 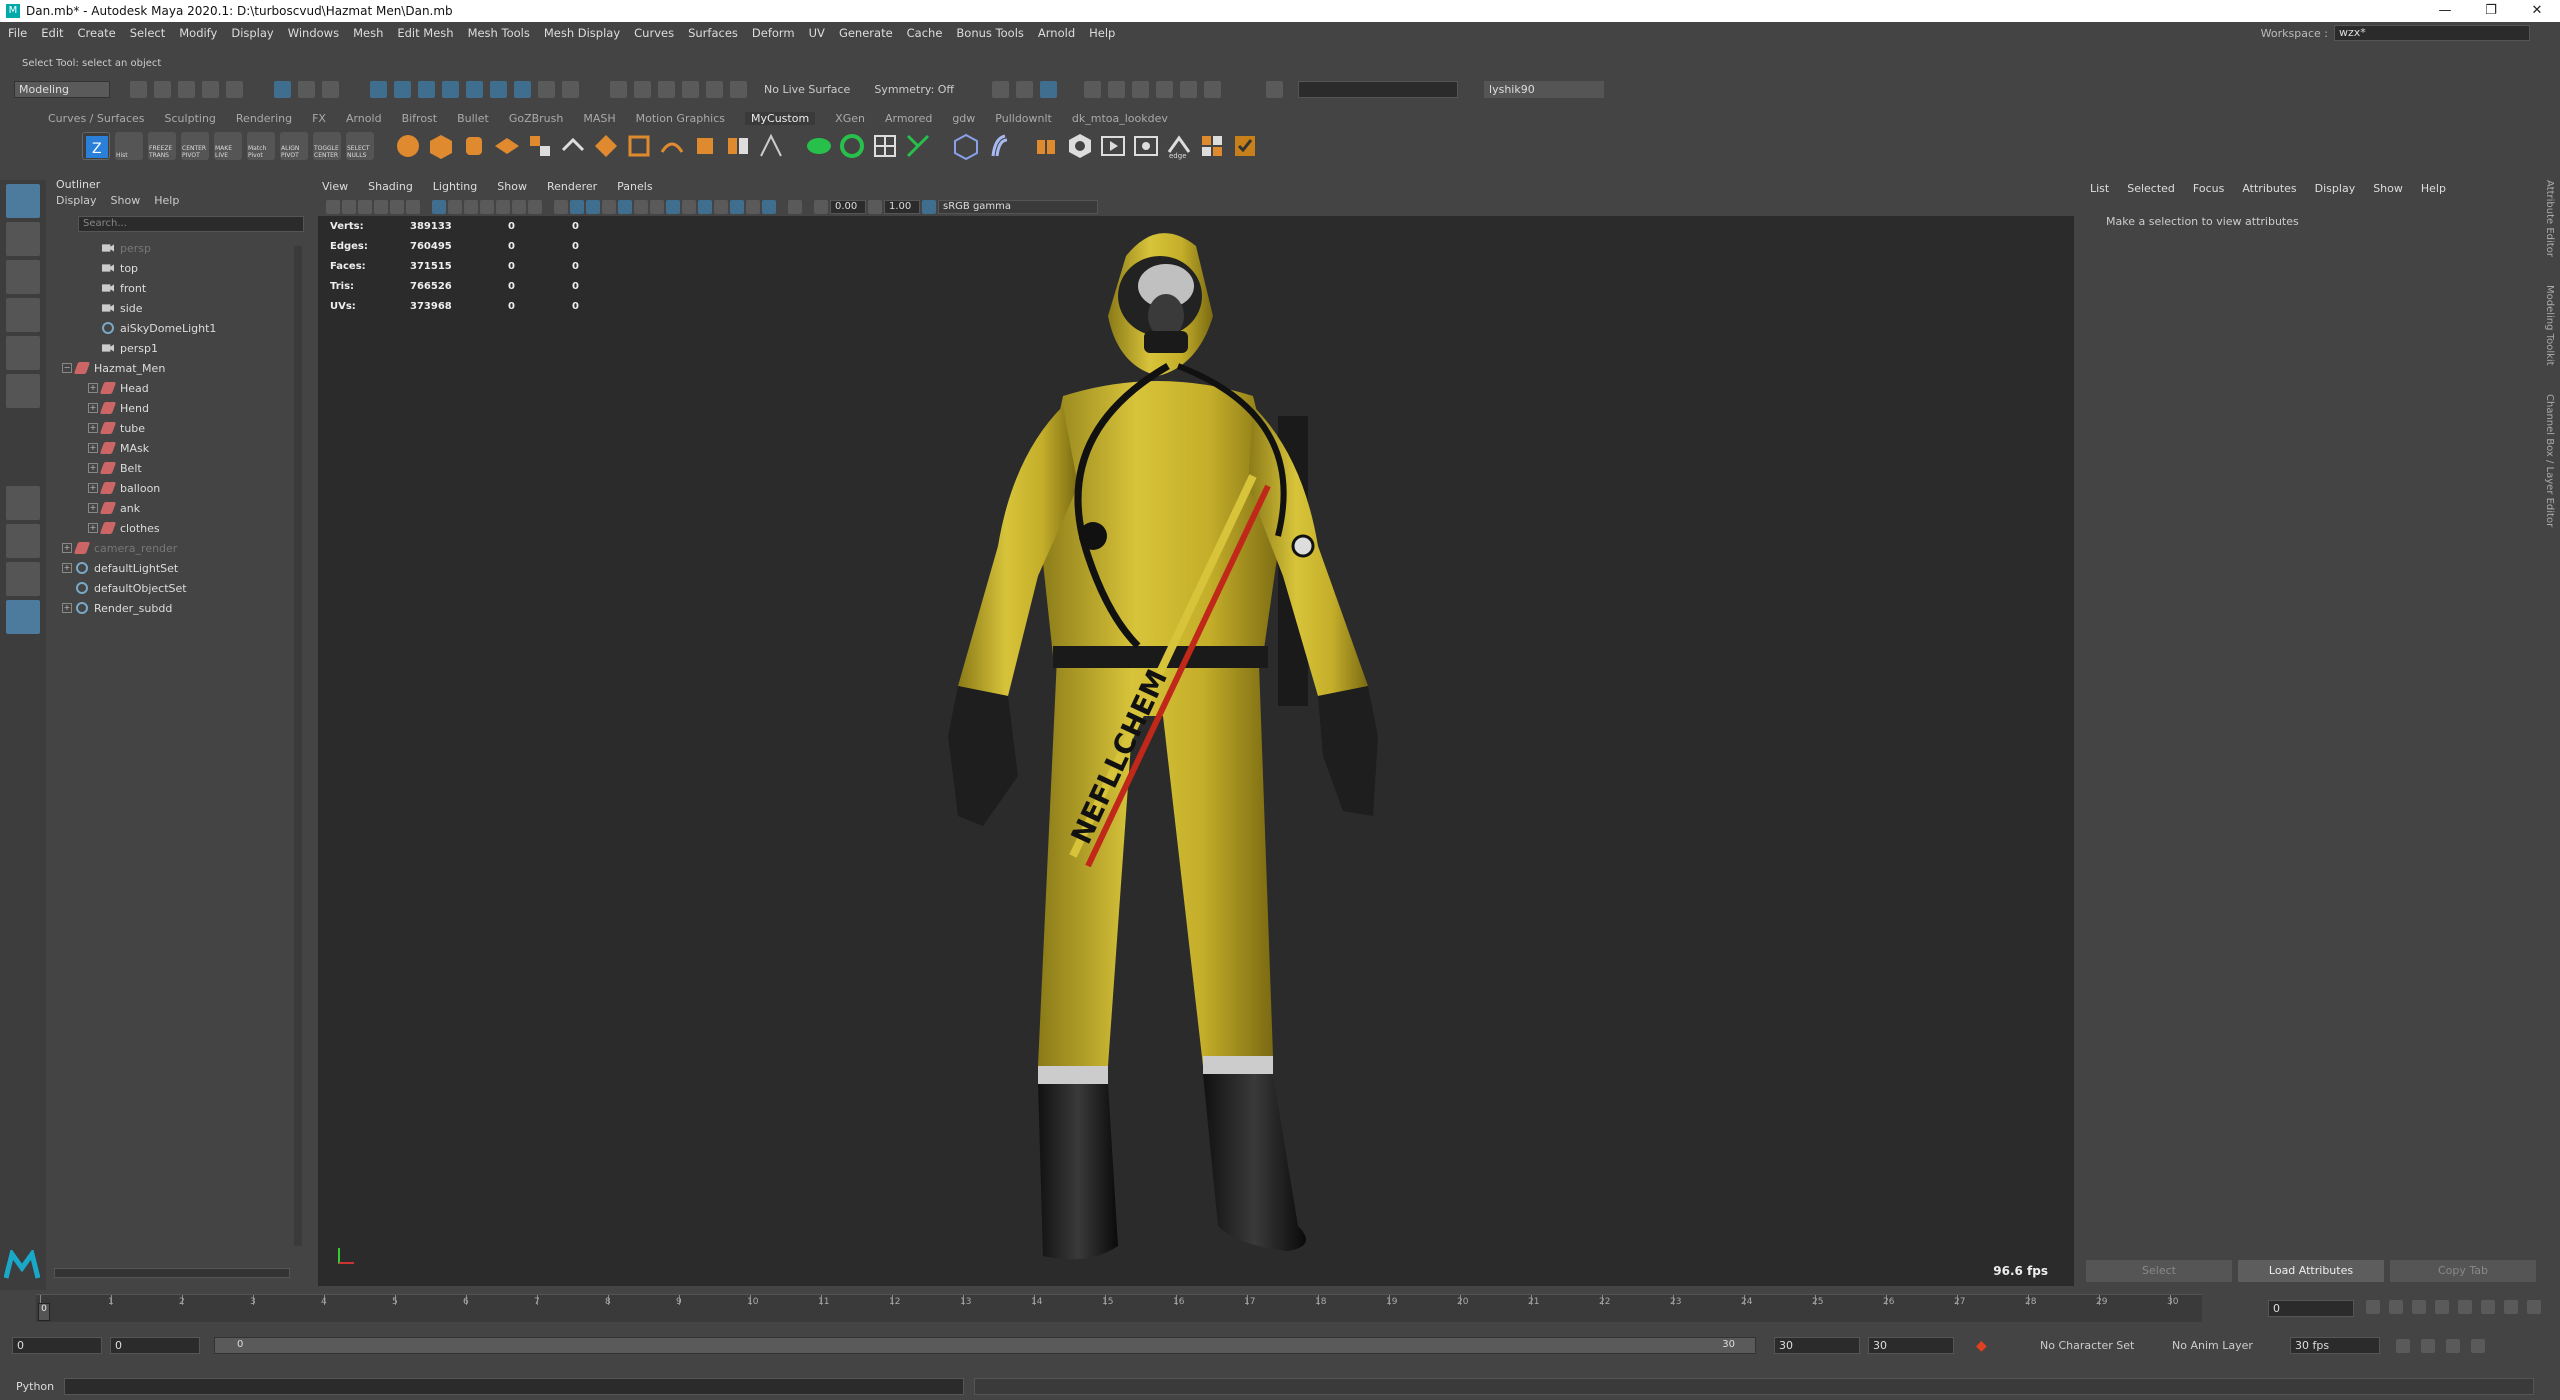 What do you see at coordinates (2453, 1346) in the screenshot?
I see `sound-icon` at bounding box center [2453, 1346].